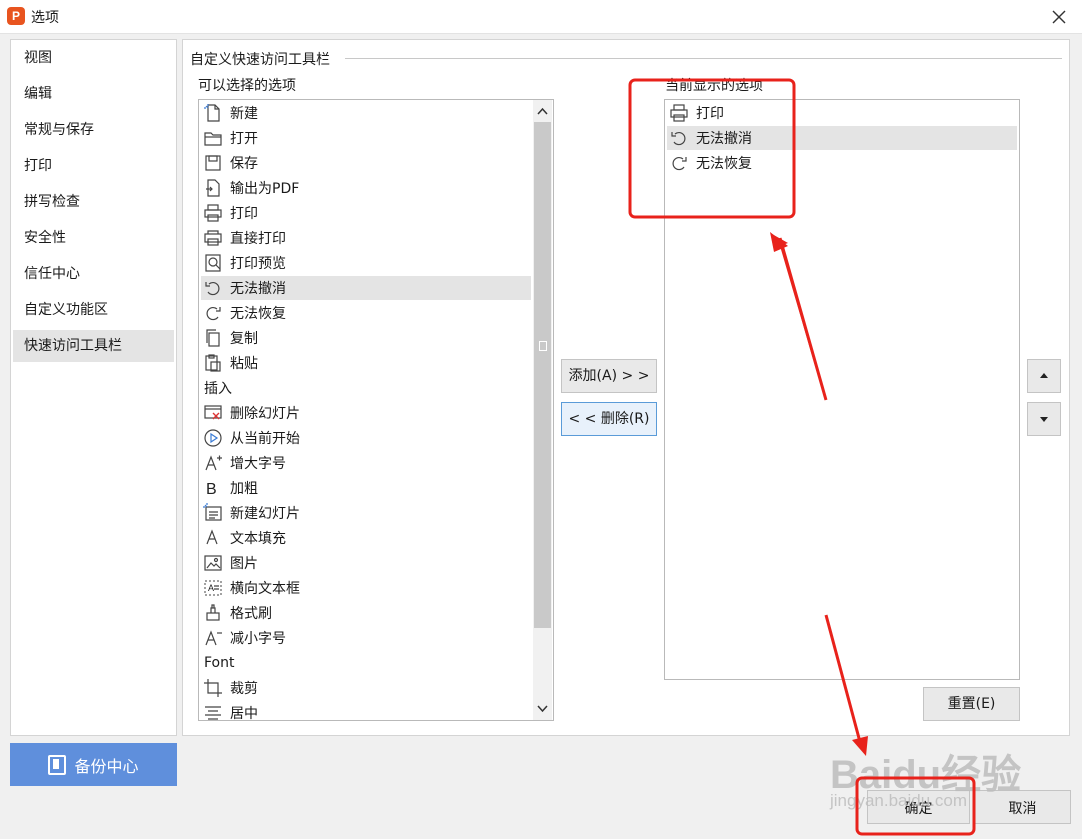 The image size is (1082, 839). I want to click on available-item: 打印预览, so click(366, 263).